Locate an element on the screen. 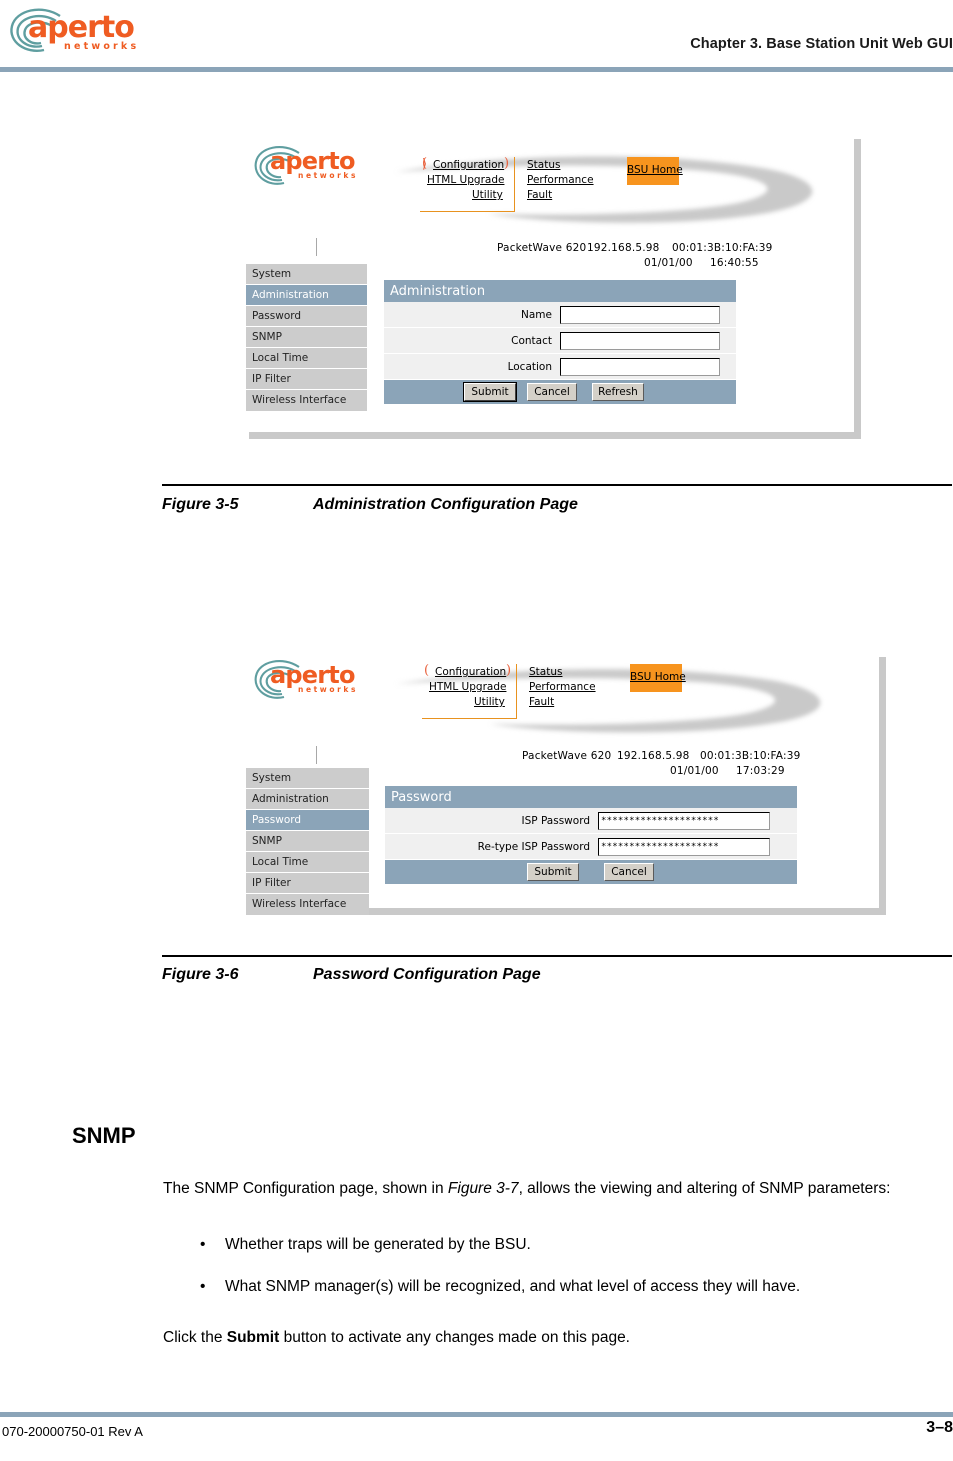 Image resolution: width=953 pixels, height=1461 pixels. header-divider is located at coordinates (476, 69).